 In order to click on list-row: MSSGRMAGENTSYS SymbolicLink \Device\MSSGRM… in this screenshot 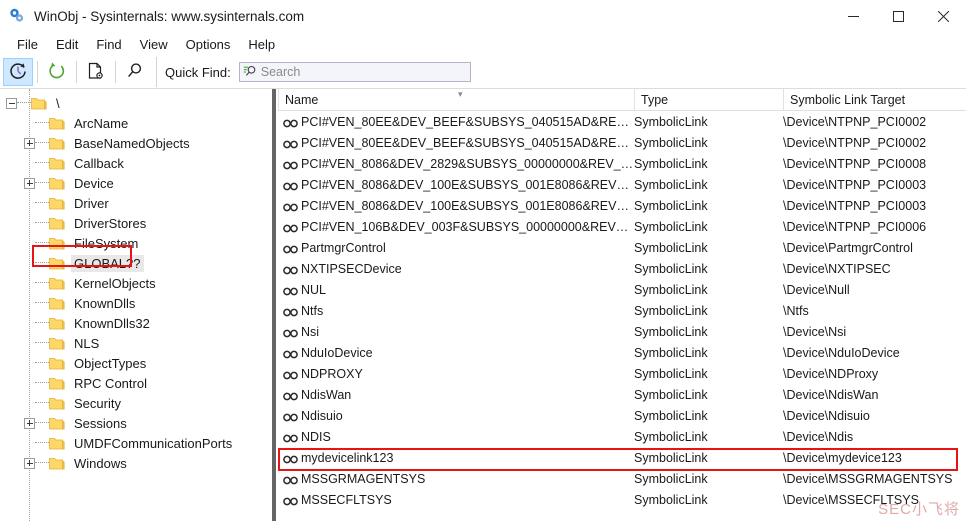, I will do `click(622, 478)`.